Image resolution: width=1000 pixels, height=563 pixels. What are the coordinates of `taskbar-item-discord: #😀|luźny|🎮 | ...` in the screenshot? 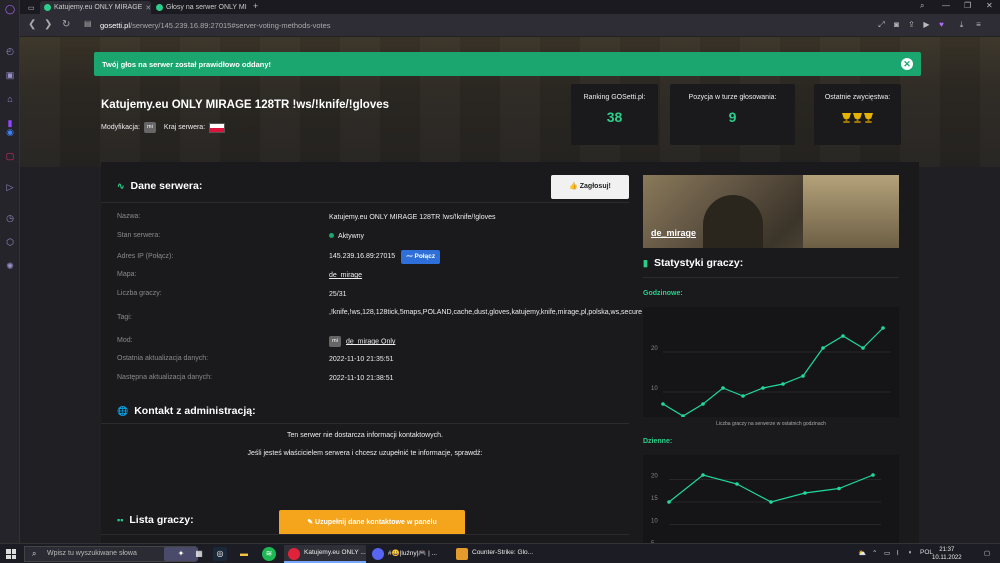 It's located at (409, 554).